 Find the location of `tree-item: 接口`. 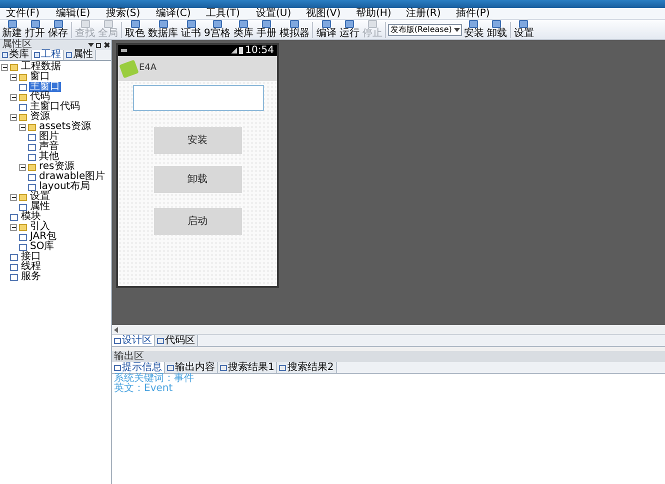

tree-item: 接口 is located at coordinates (31, 257).